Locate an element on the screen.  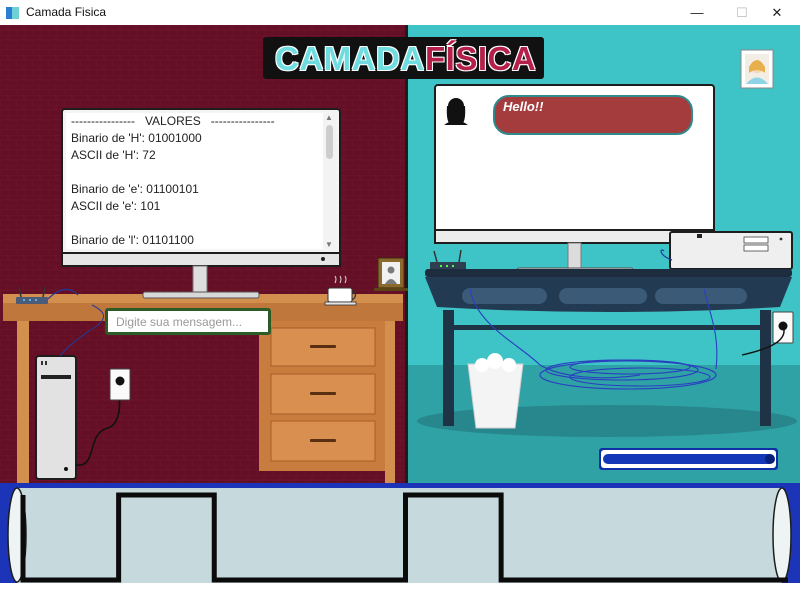
values-scrollbar: ▲ ▼ is located at coordinates (329, 181).